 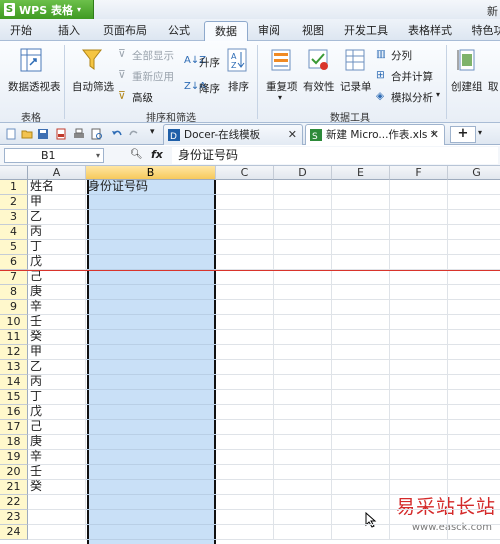 I want to click on cell-c24, so click(x=245, y=532).